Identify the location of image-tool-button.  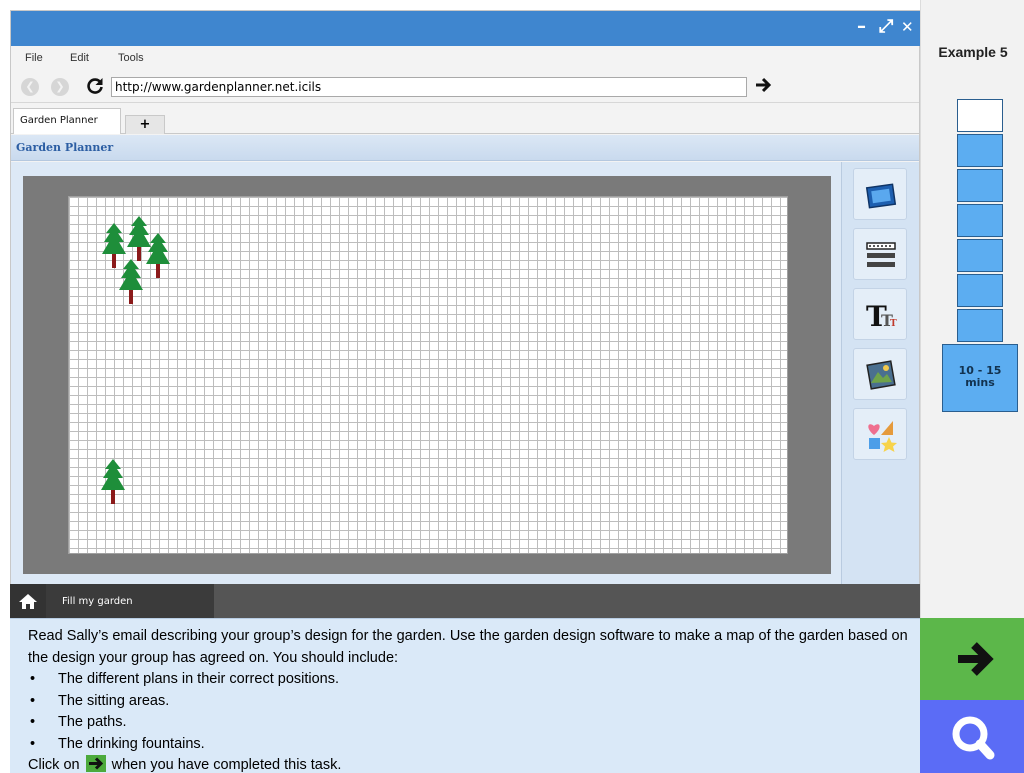
(880, 374).